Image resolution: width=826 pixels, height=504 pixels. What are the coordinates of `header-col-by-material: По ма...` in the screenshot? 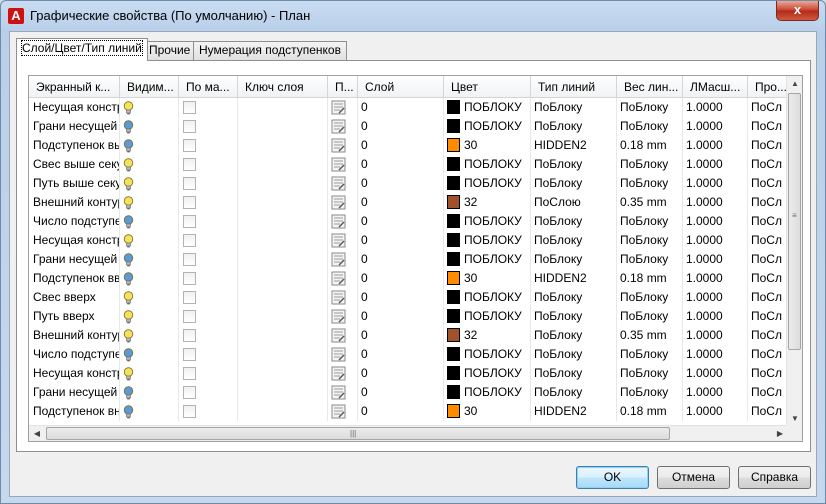 It's located at (208, 87).